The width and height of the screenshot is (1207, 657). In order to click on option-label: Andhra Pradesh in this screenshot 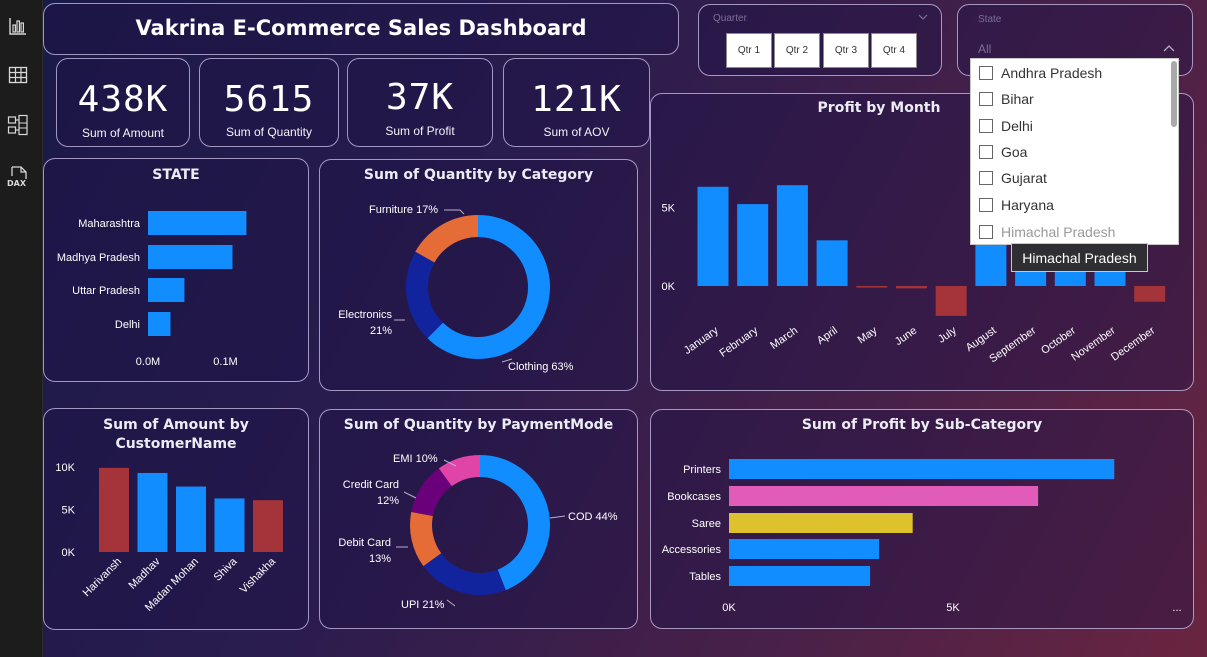, I will do `click(1052, 73)`.